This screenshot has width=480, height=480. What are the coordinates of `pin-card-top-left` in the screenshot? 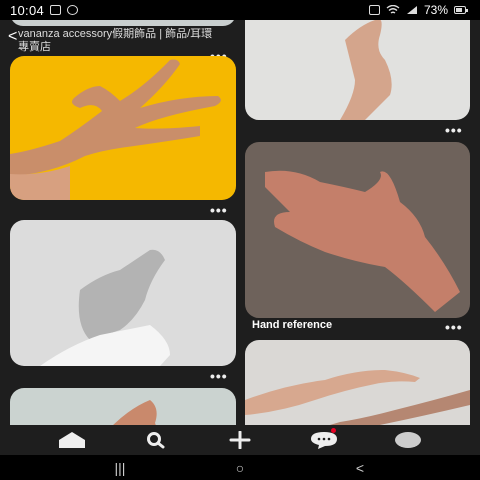 It's located at (123, 23).